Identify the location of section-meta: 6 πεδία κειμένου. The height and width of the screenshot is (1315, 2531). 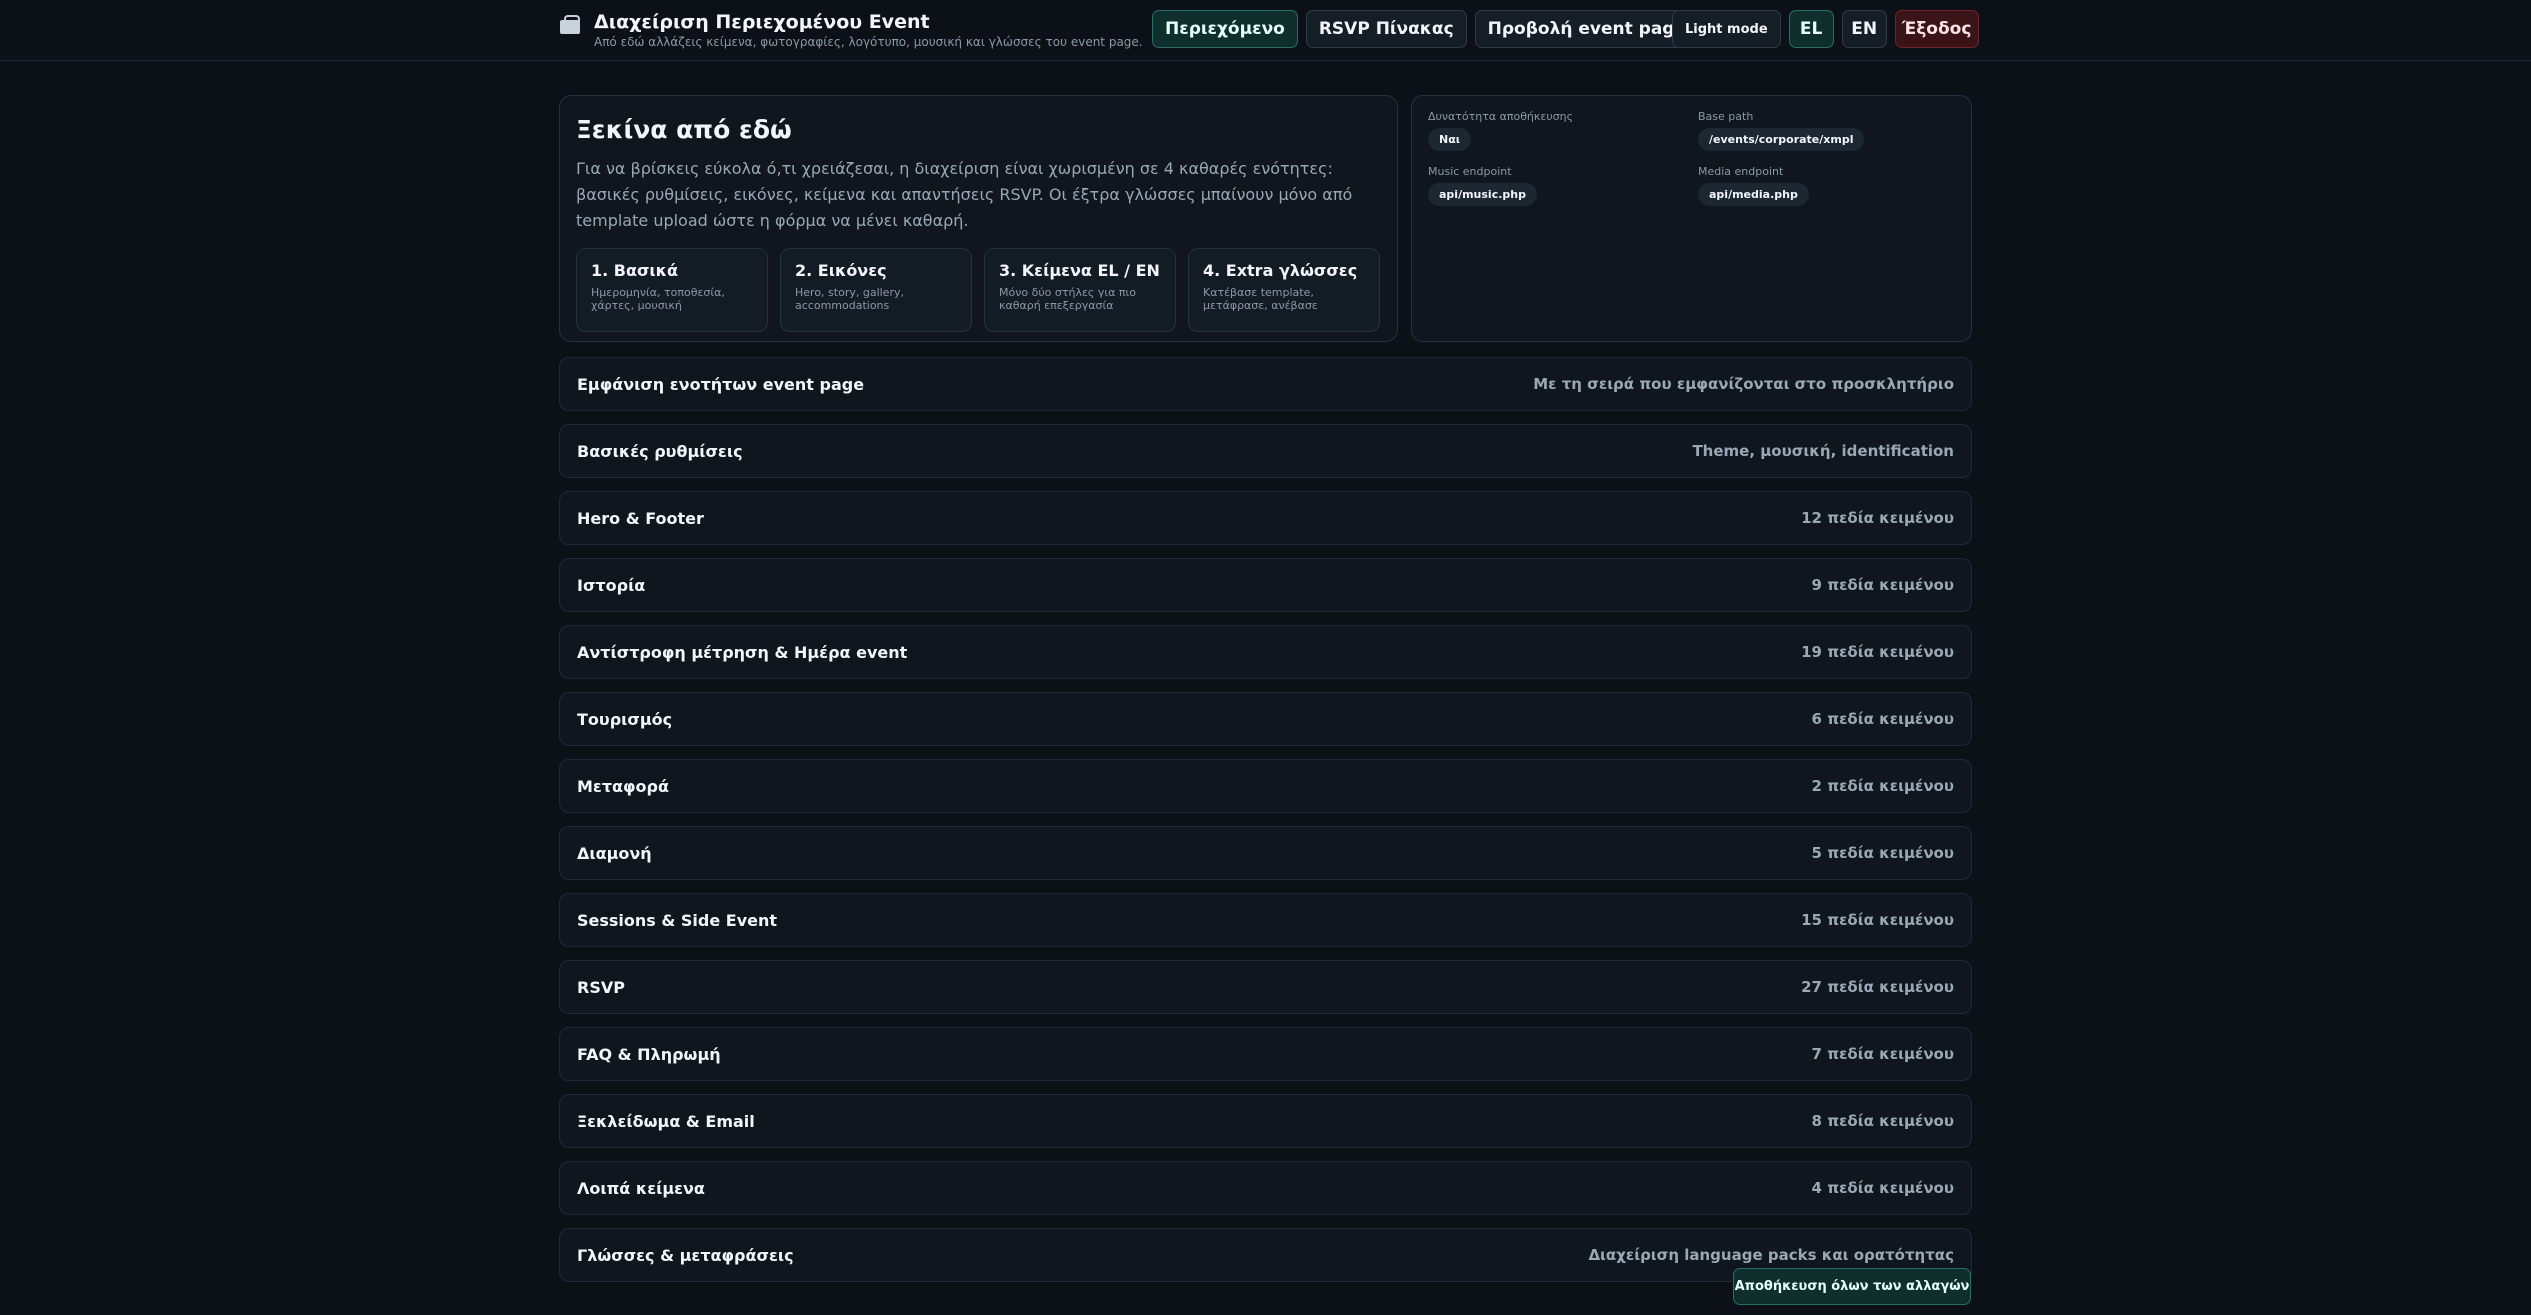
(1882, 719).